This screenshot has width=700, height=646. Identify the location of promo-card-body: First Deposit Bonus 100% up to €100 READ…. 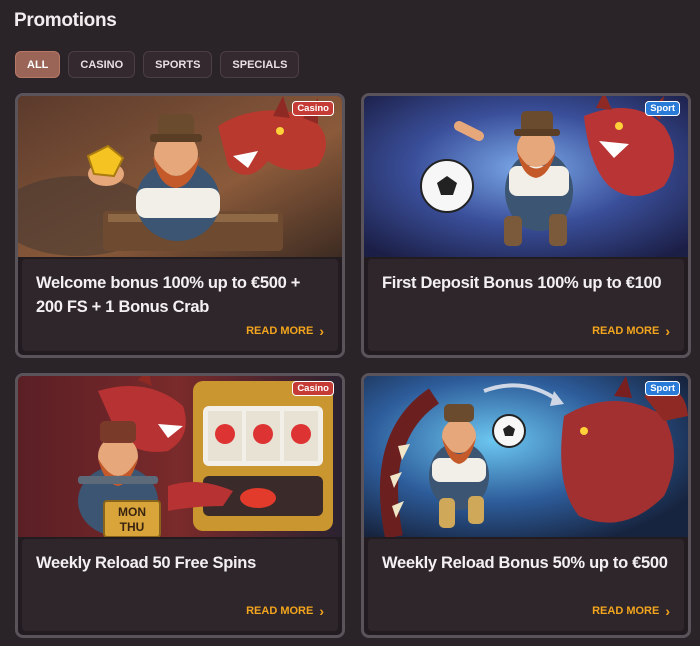
(526, 305).